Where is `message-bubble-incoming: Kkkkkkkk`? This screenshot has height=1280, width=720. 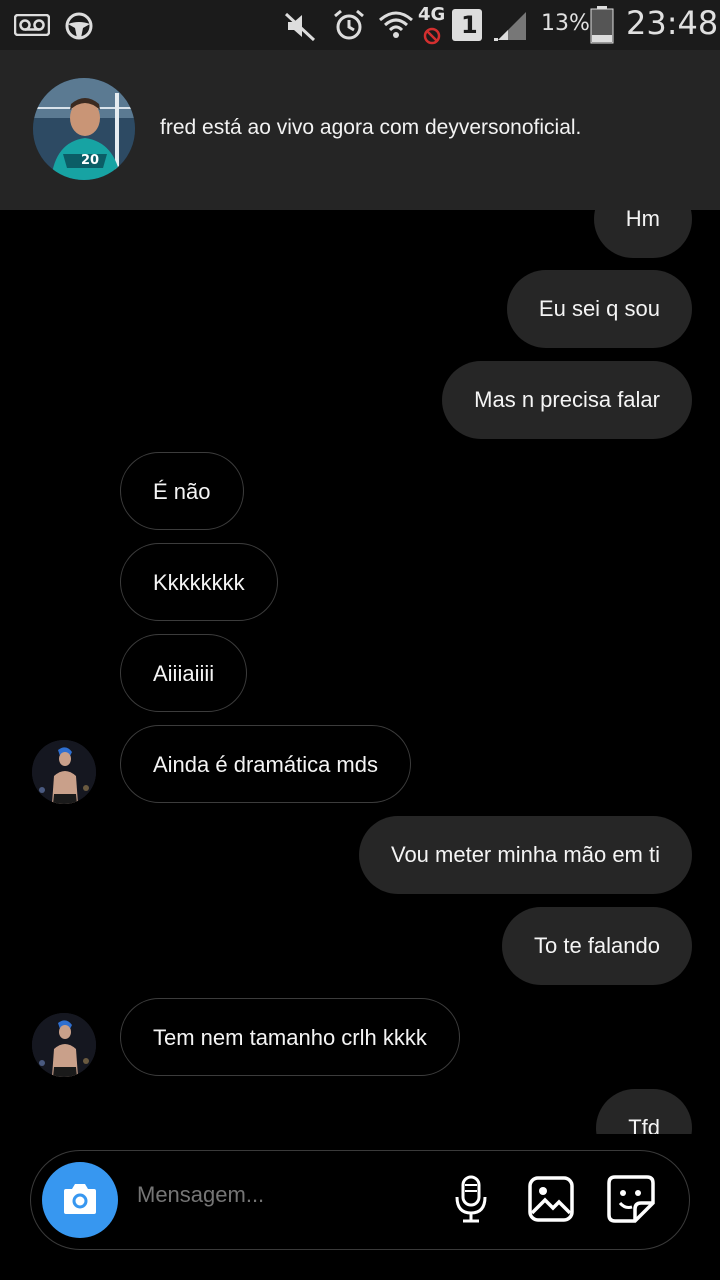 message-bubble-incoming: Kkkkkkkk is located at coordinates (199, 582).